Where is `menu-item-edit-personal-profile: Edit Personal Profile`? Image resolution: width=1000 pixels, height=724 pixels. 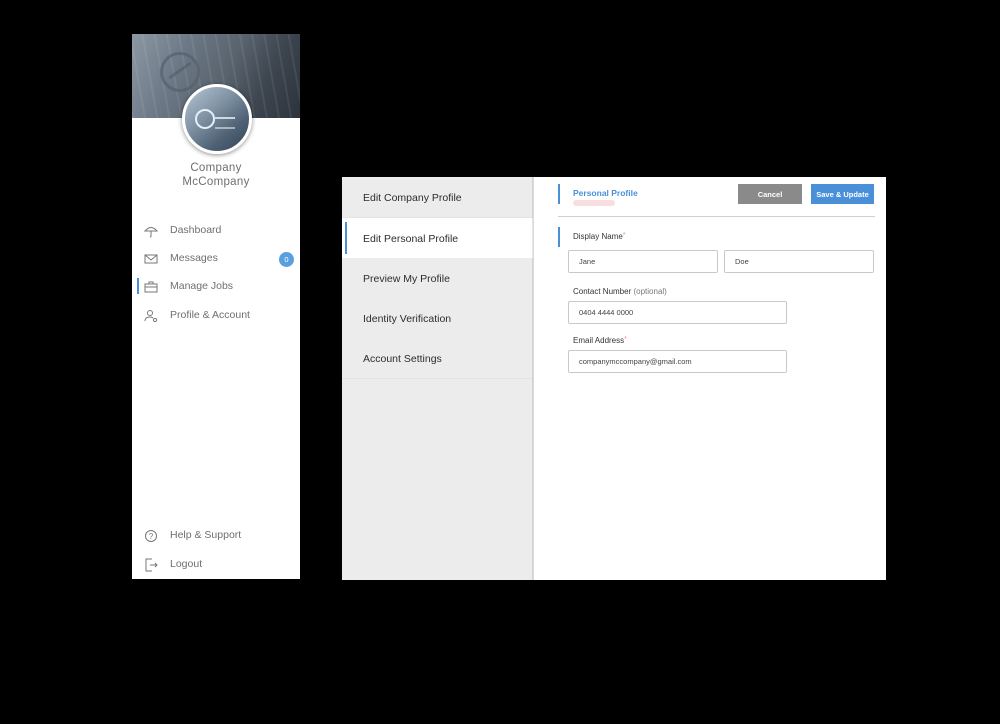 menu-item-edit-personal-profile: Edit Personal Profile is located at coordinates (437, 238).